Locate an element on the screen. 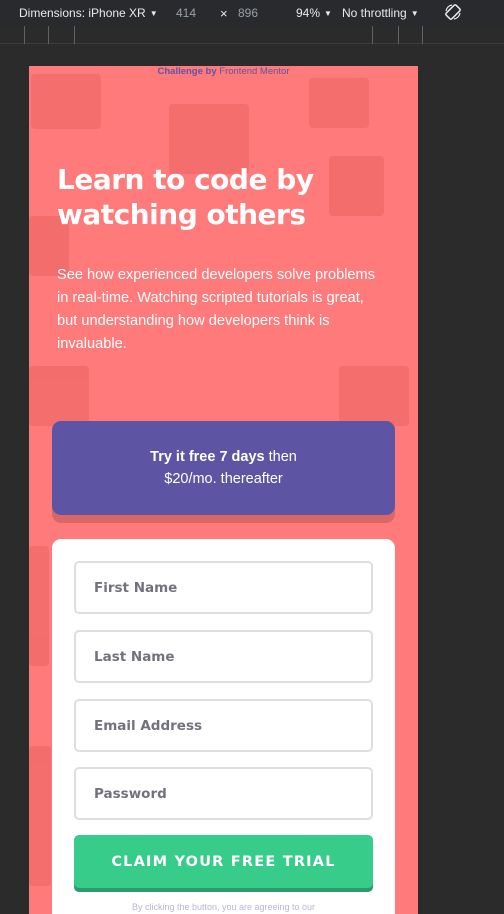  email-input is located at coordinates (232, 725).